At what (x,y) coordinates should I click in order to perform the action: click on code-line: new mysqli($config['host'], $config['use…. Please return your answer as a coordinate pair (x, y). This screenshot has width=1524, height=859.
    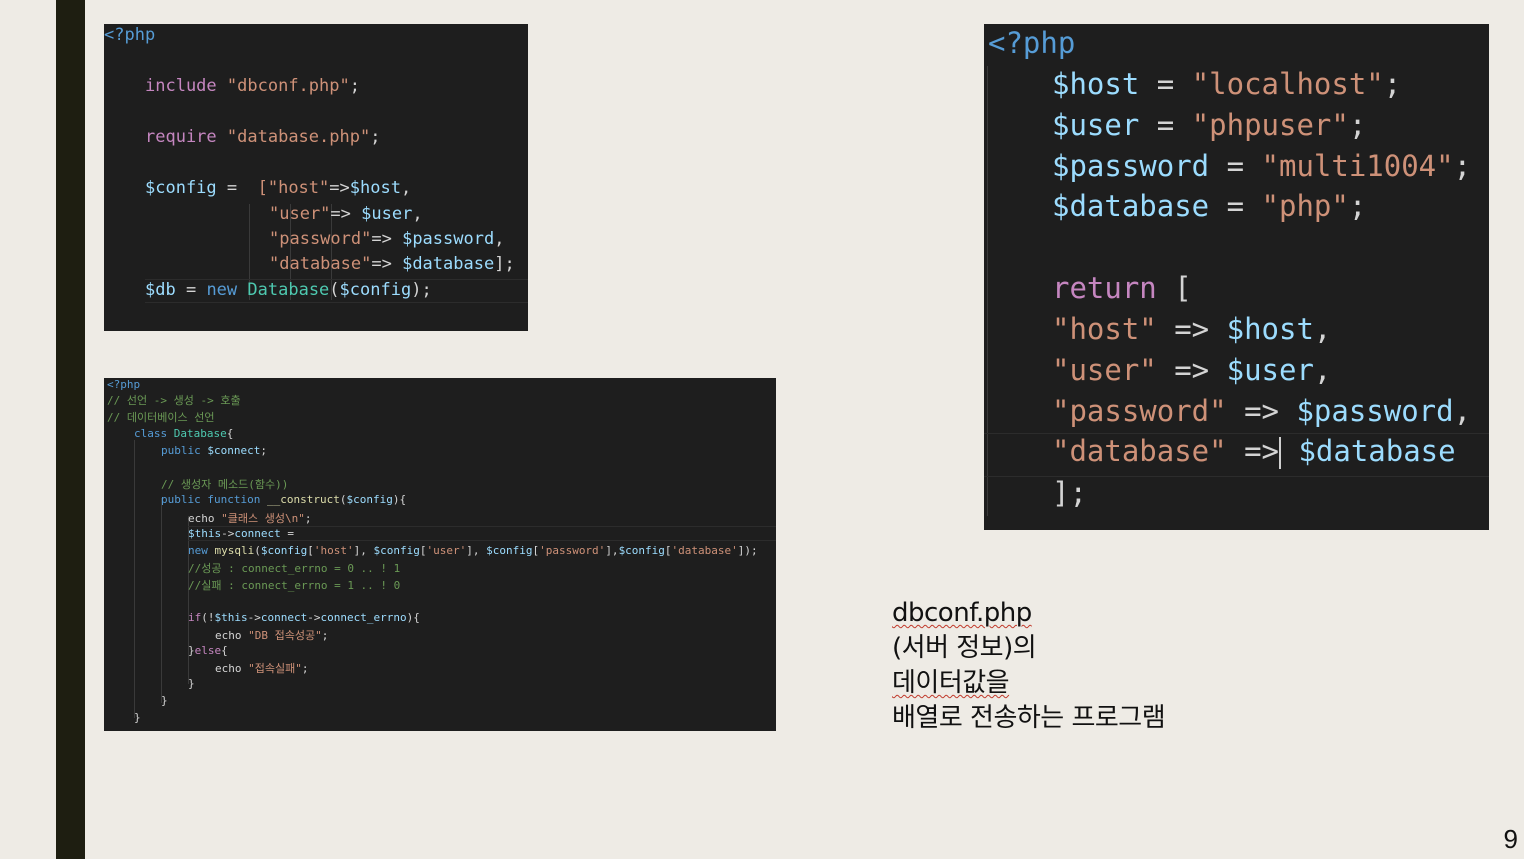
    Looking at the image, I should click on (473, 550).